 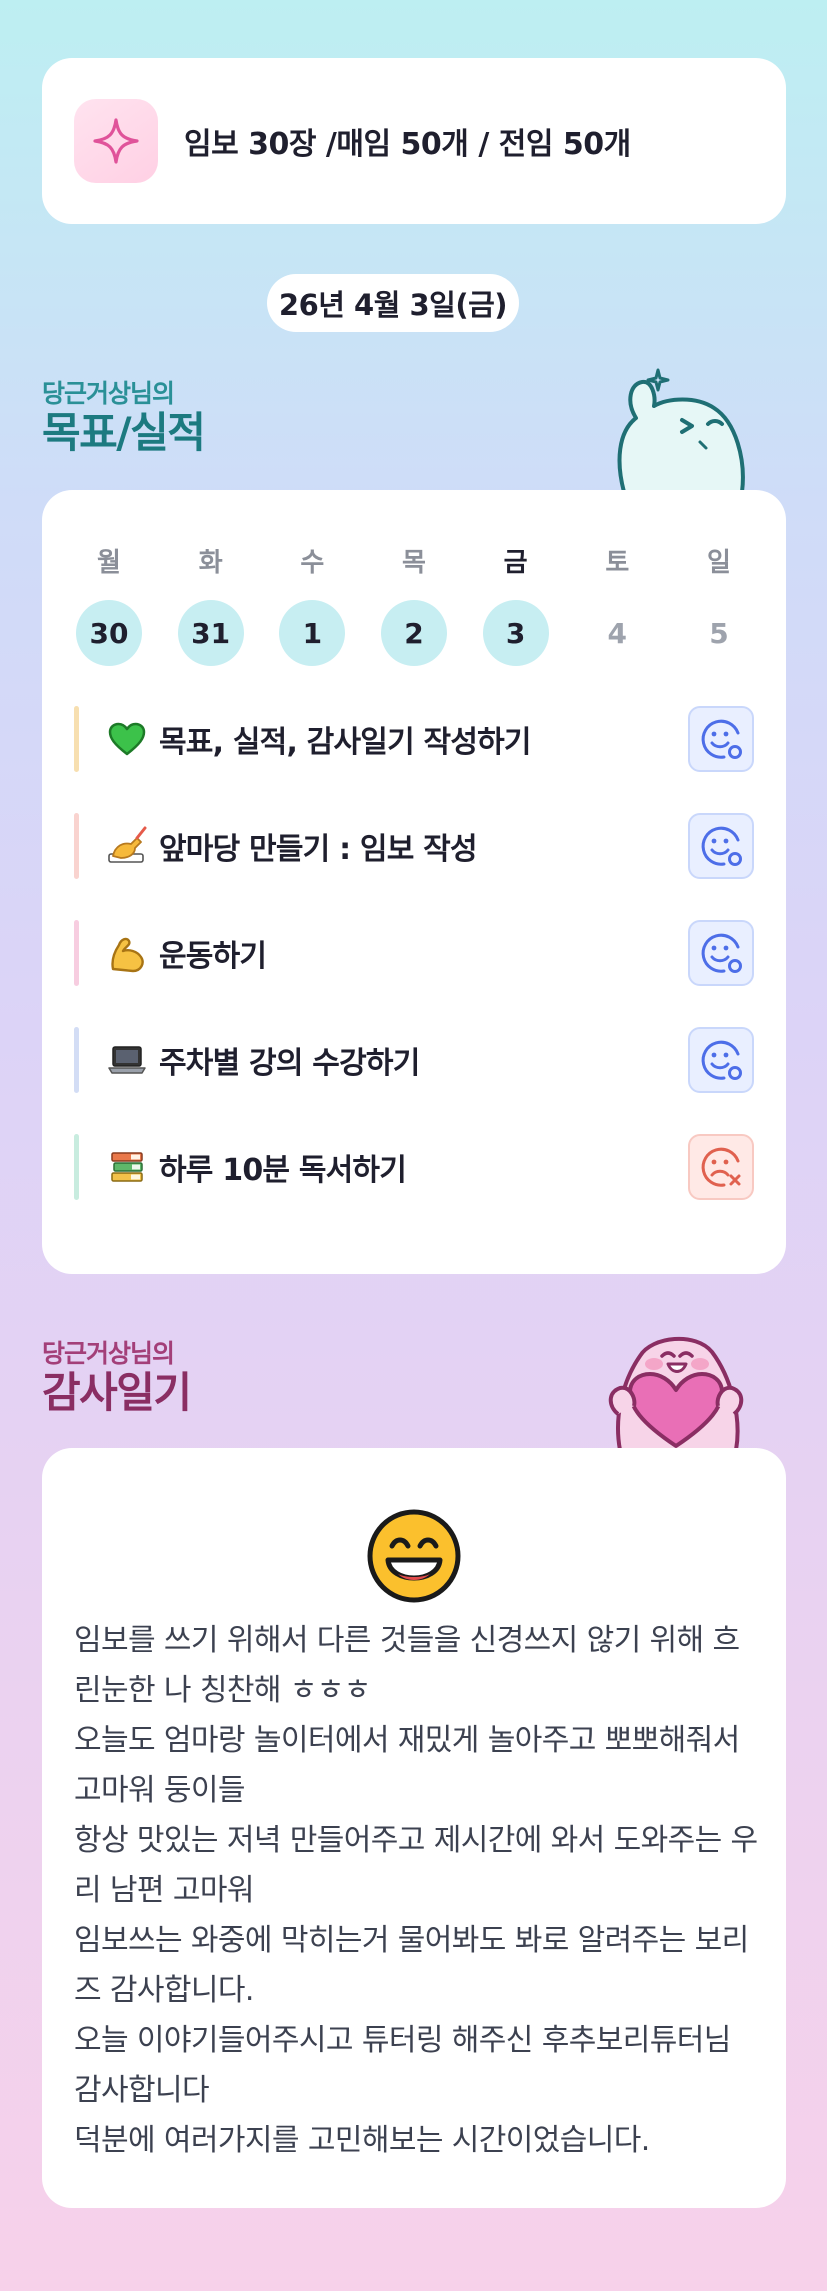 I want to click on thanks-line: 임보쓰는 와중에 막히는거 물어봐도 봐로 알려주는 보리즈 감사합니다., so click(x=411, y=1965).